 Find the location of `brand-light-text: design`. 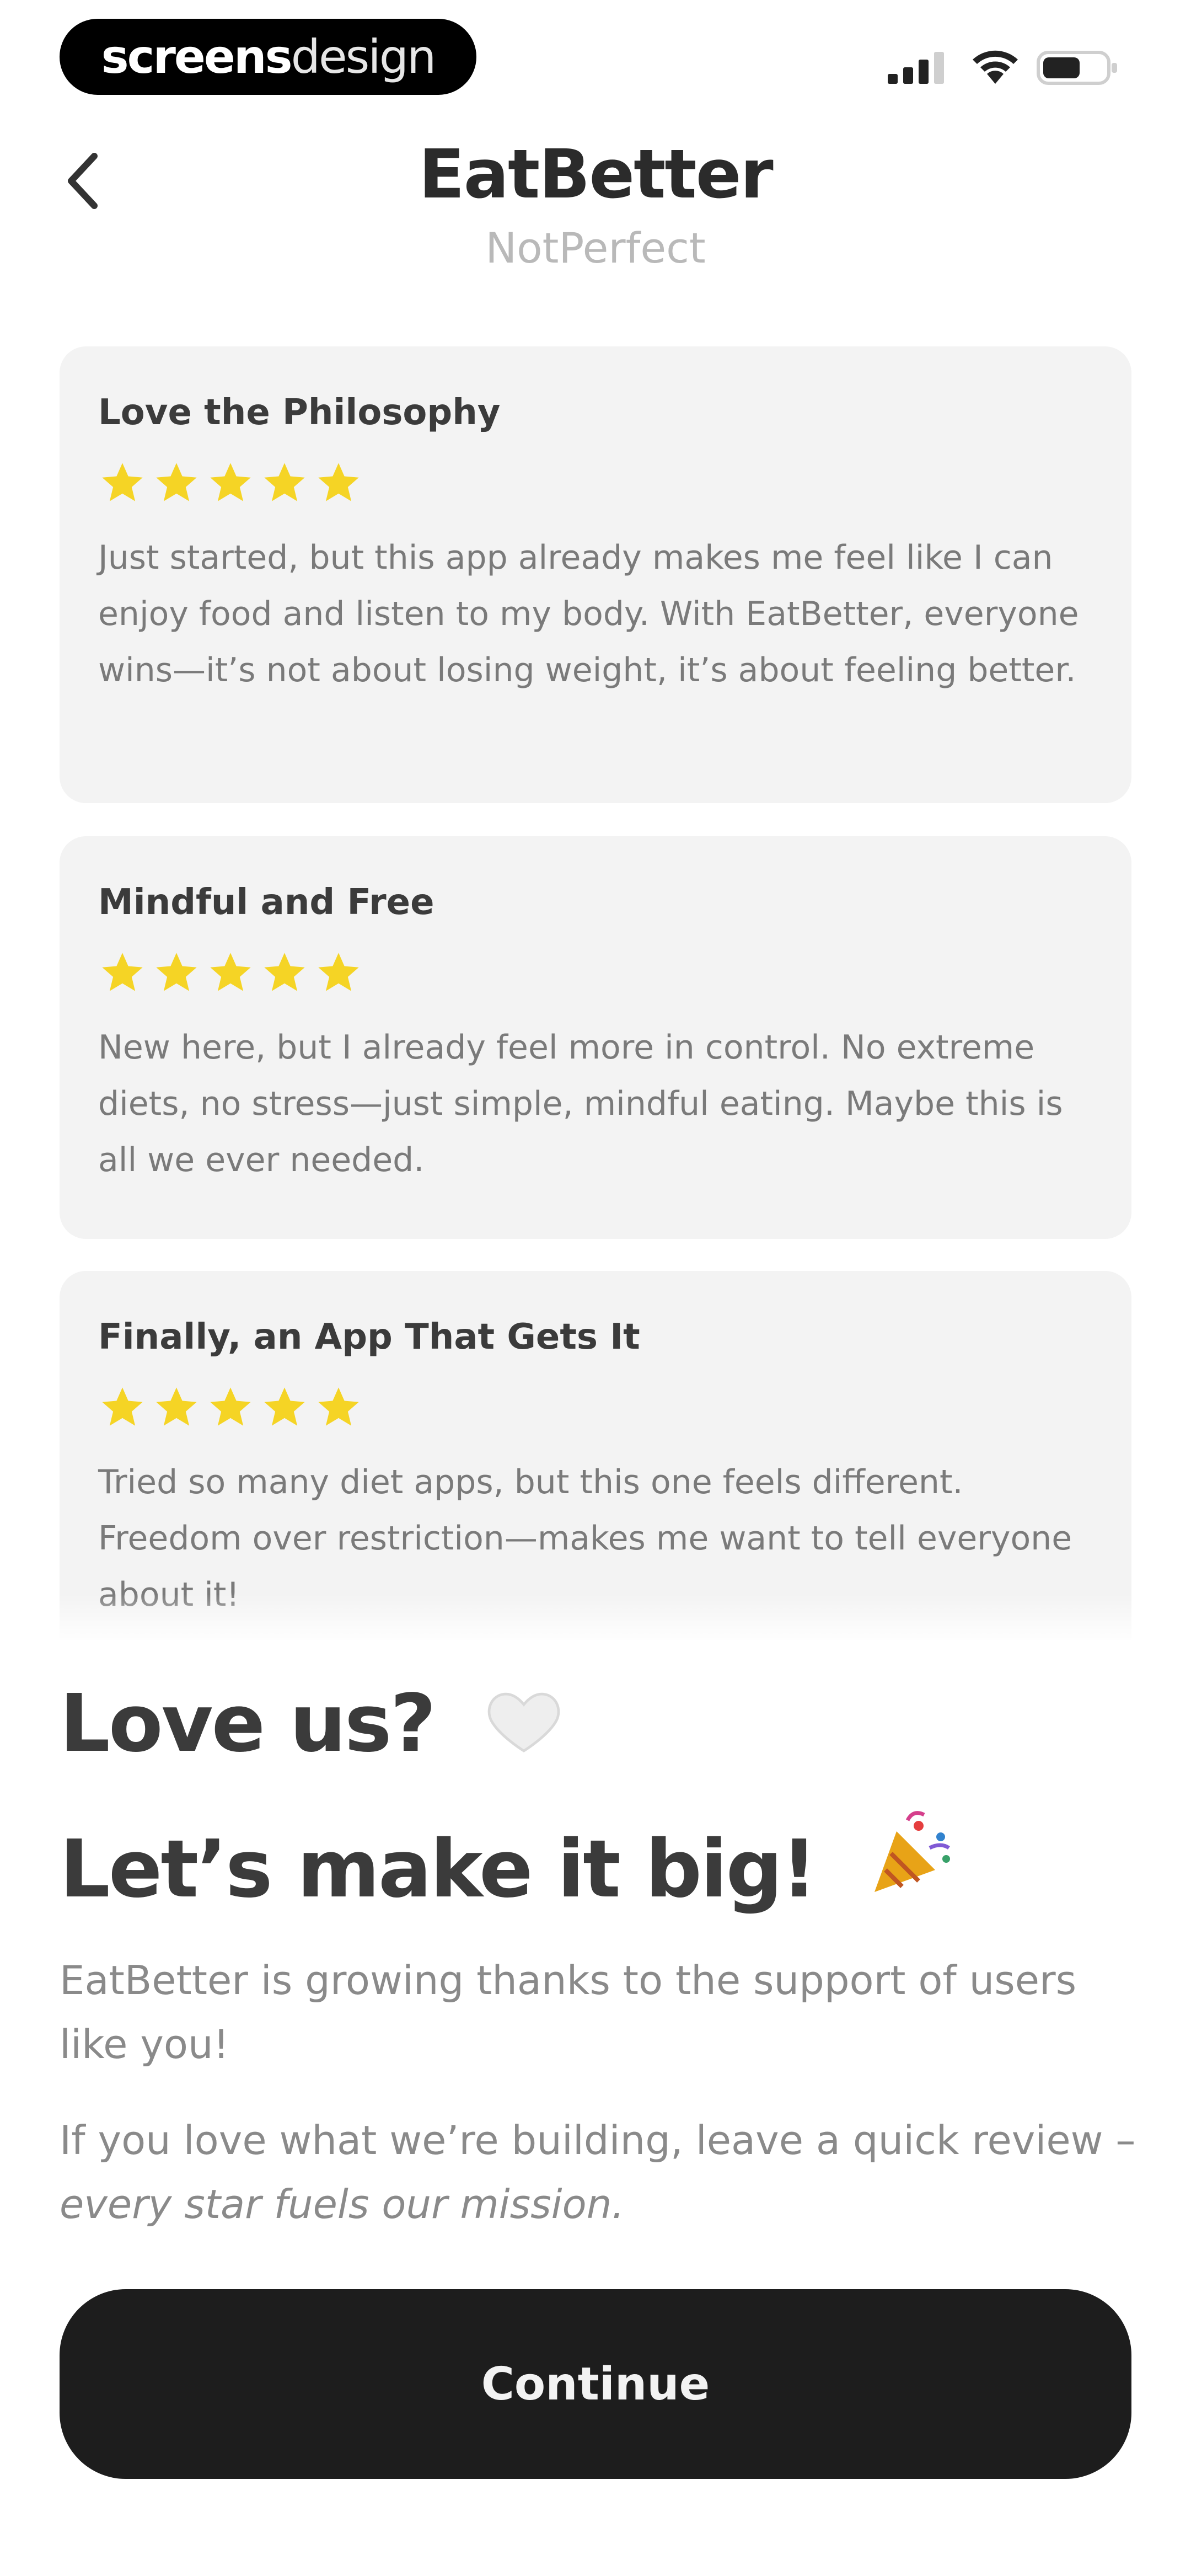

brand-light-text: design is located at coordinates (364, 57).